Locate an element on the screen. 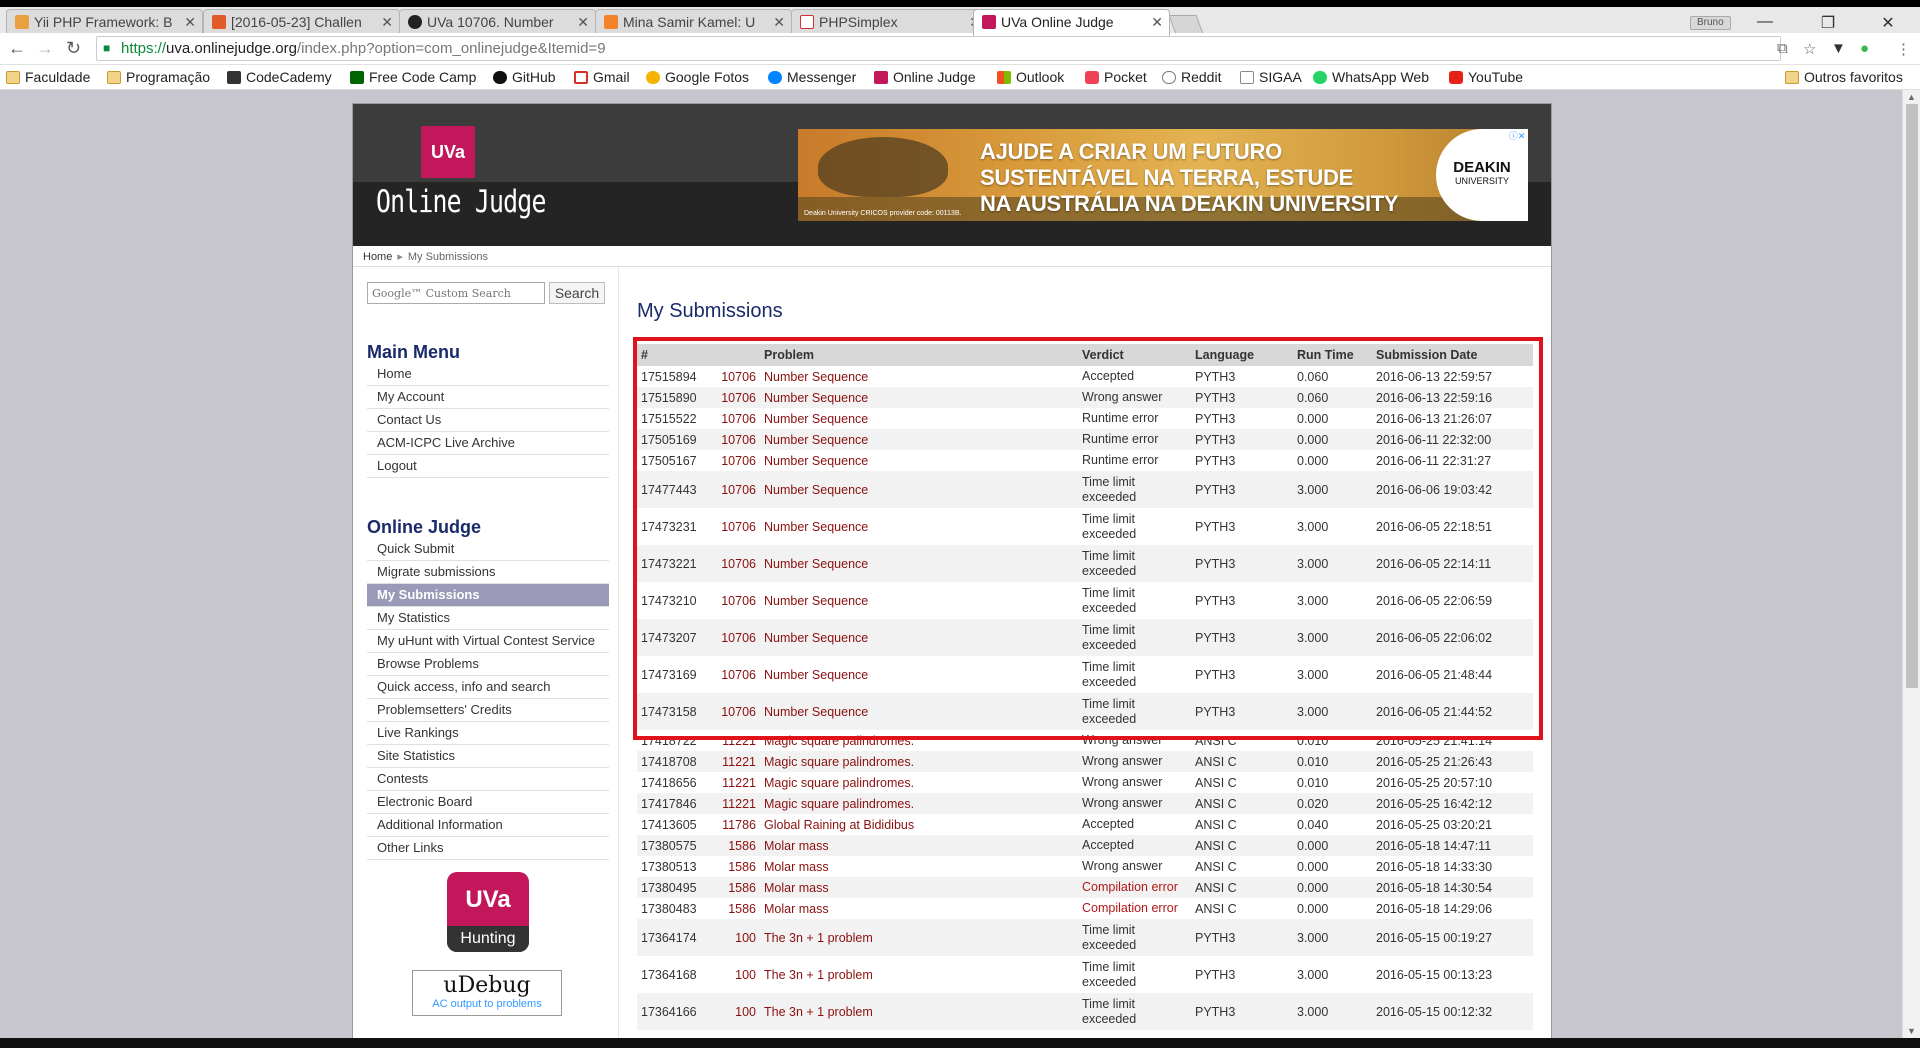 The height and width of the screenshot is (1048, 1920). bookmark-item: GitHub is located at coordinates (524, 77).